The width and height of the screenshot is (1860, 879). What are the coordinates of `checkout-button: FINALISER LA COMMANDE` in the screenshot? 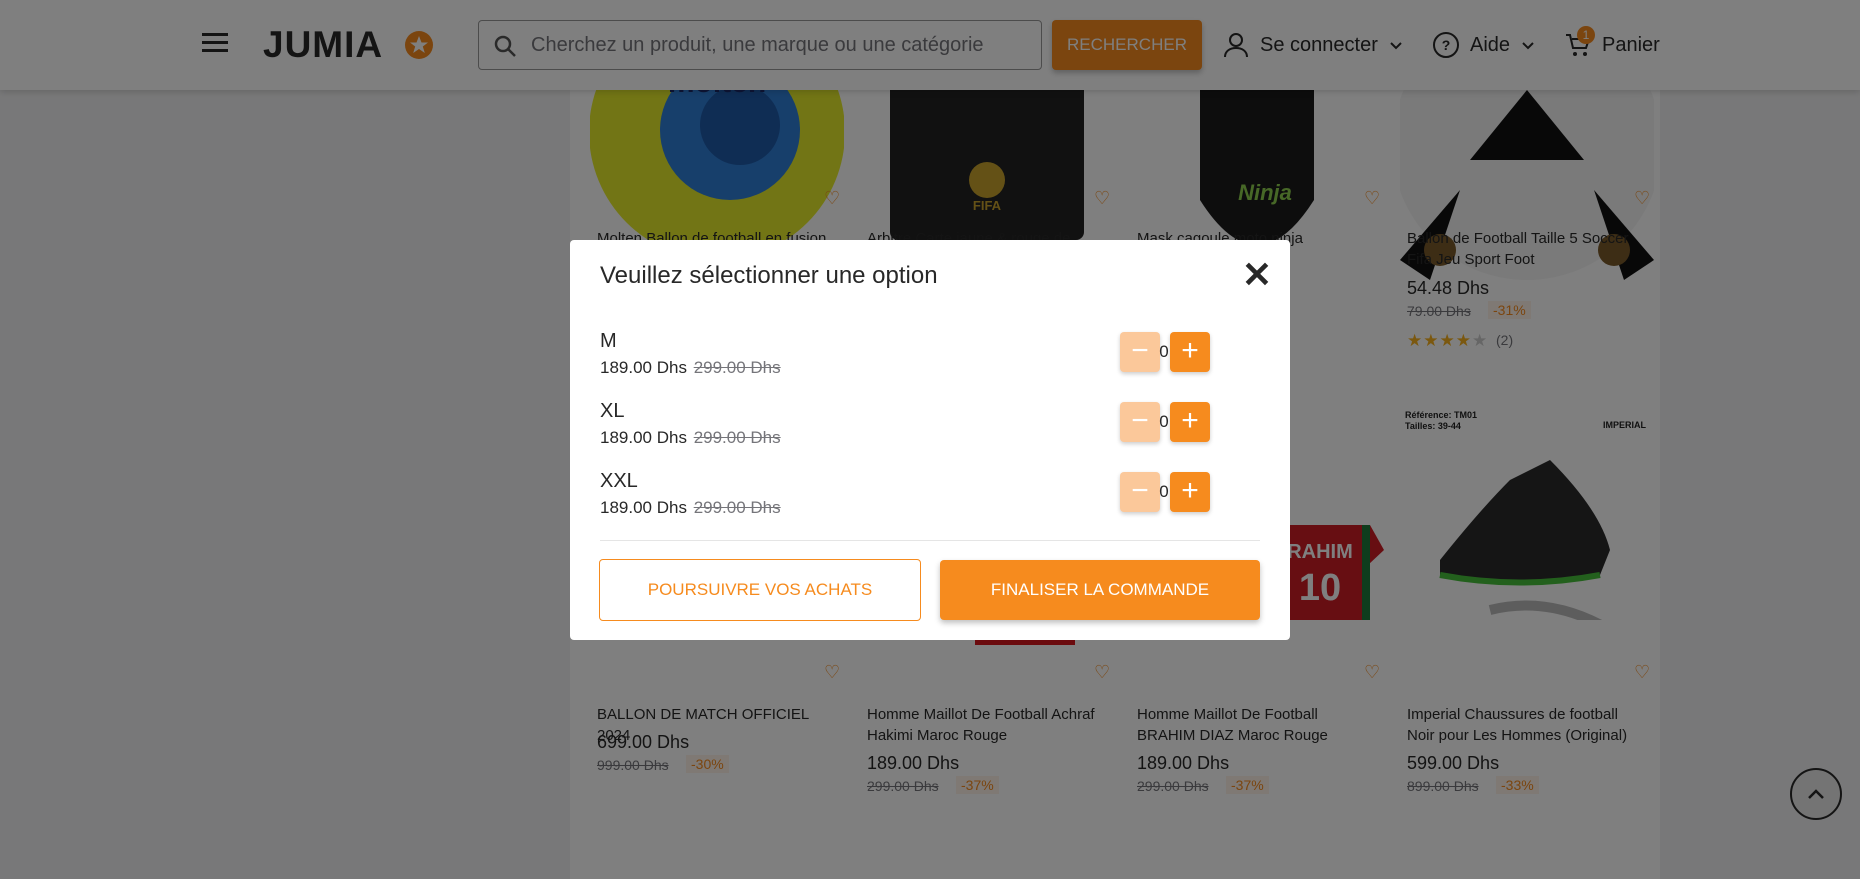 It's located at (1100, 590).